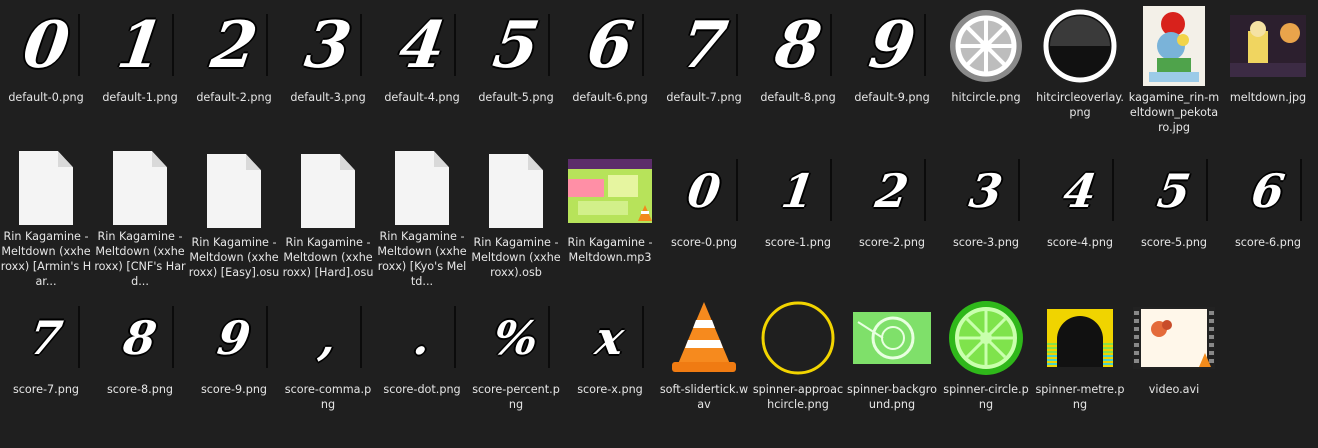 Image resolution: width=1318 pixels, height=448 pixels. What do you see at coordinates (1080, 220) in the screenshot?
I see `file-item: 4 score-4.png` at bounding box center [1080, 220].